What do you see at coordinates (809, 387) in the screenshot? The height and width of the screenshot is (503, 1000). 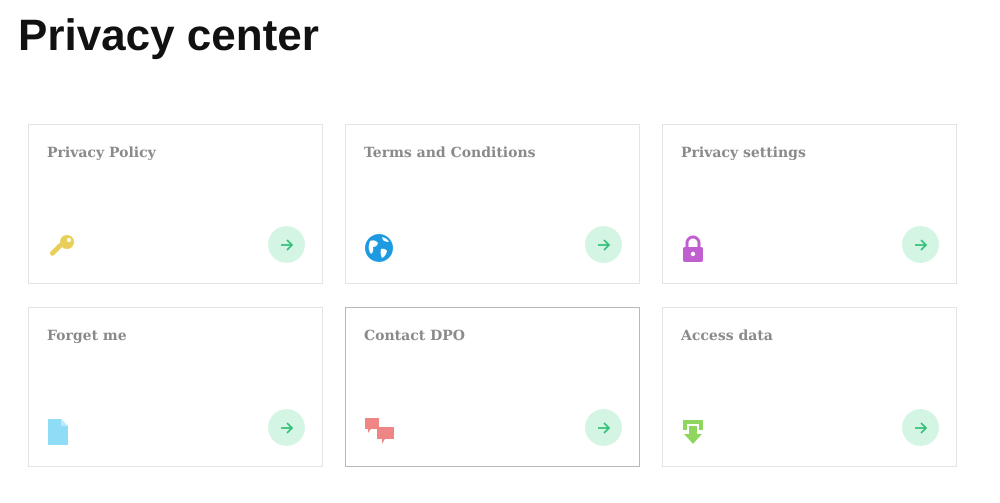 I see `privacy-card: Access data` at bounding box center [809, 387].